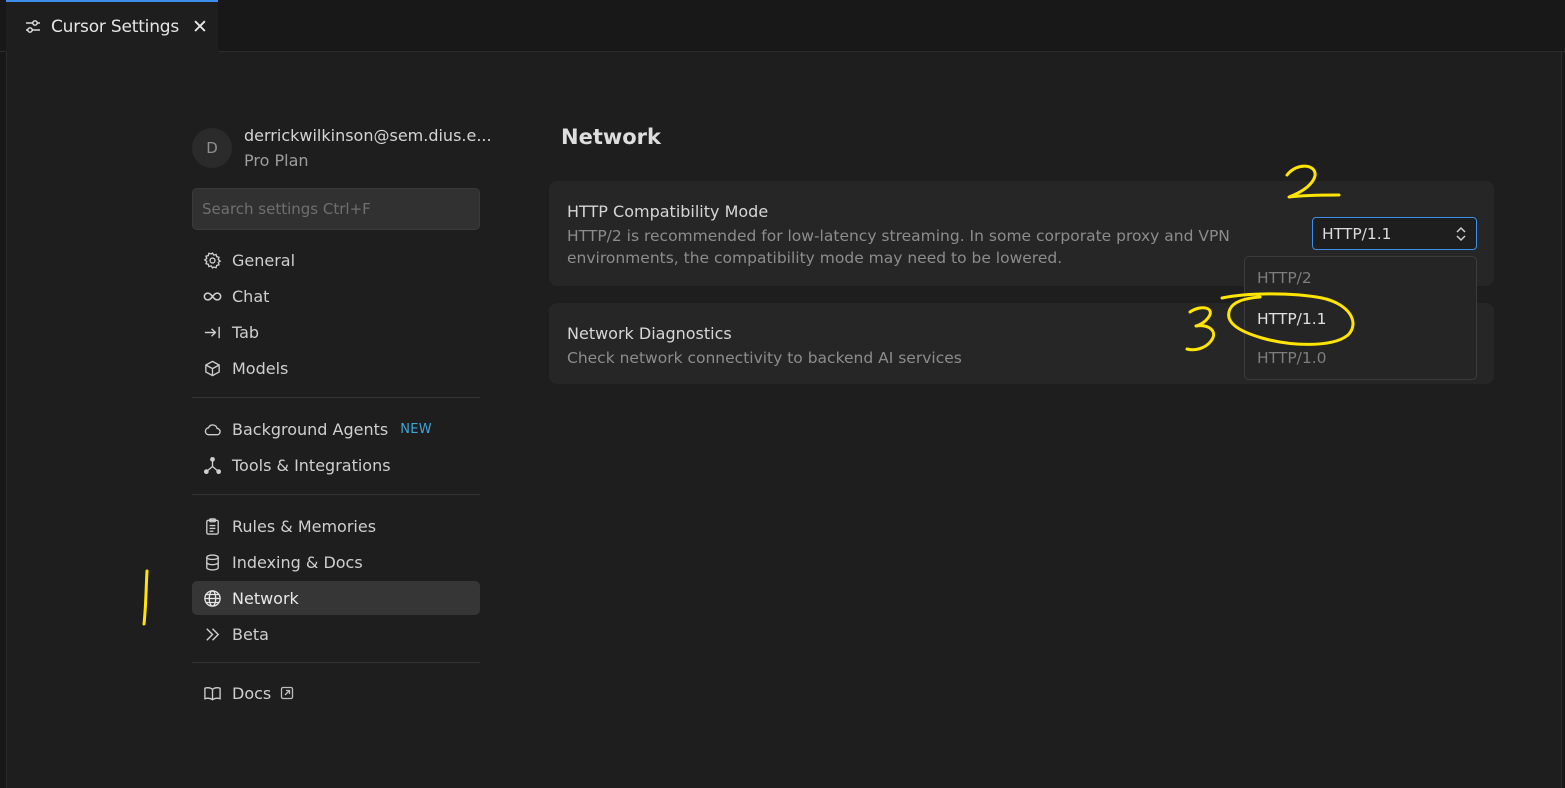 This screenshot has height=788, width=1565. What do you see at coordinates (276, 160) in the screenshot?
I see `account-plan: Pro Plan` at bounding box center [276, 160].